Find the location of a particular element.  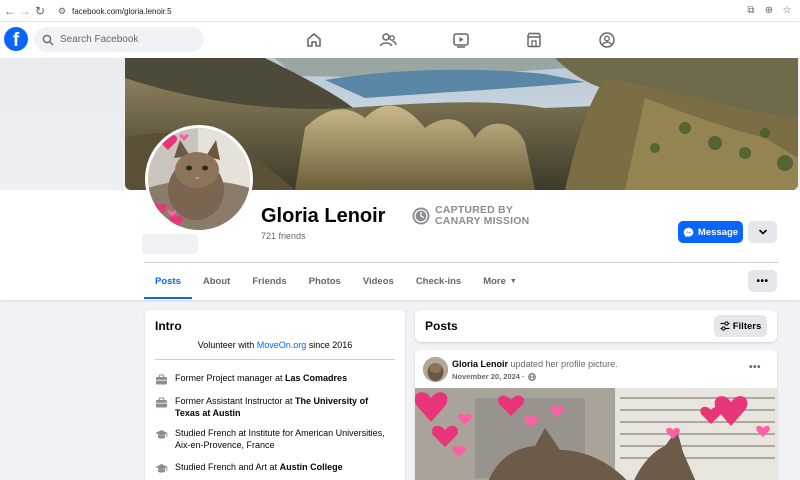

profile-name: Gloria Lenoir is located at coordinates (323, 216).